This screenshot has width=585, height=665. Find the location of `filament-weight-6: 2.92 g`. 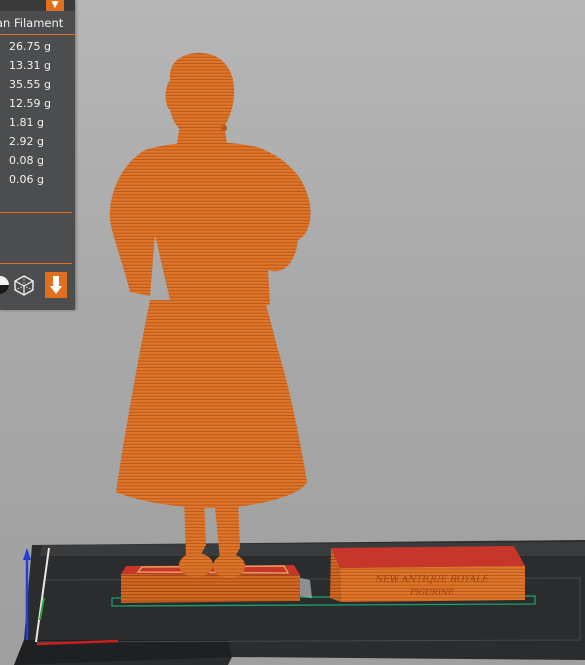

filament-weight-6: 2.92 g is located at coordinates (26, 141).